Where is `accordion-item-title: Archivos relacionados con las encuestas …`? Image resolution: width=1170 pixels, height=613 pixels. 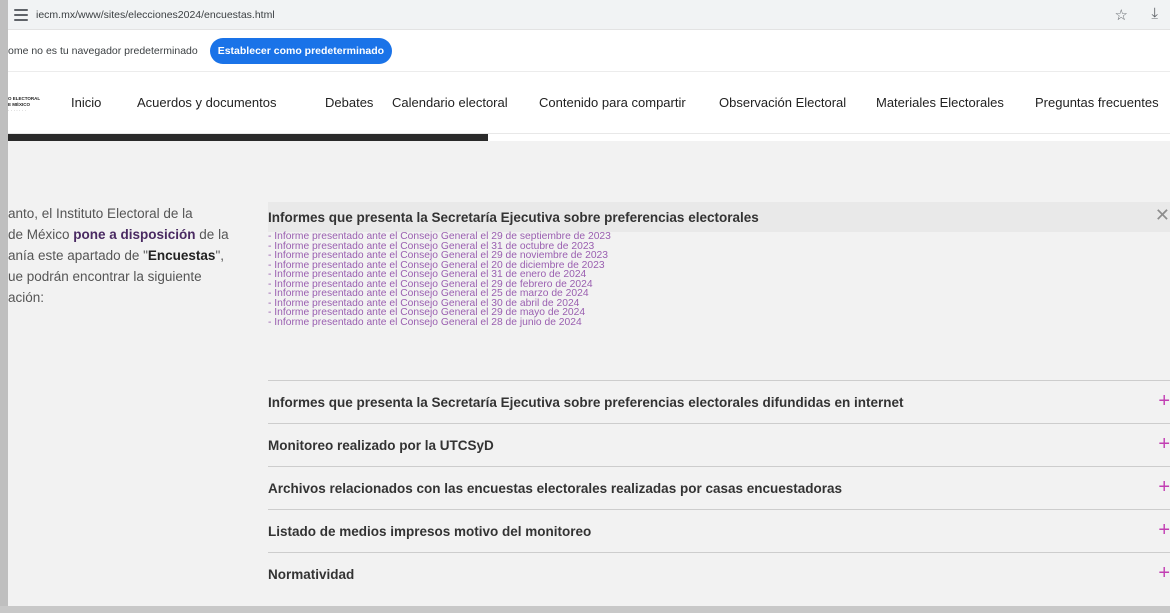
accordion-item-title: Archivos relacionados con las encuestas … is located at coordinates (555, 488).